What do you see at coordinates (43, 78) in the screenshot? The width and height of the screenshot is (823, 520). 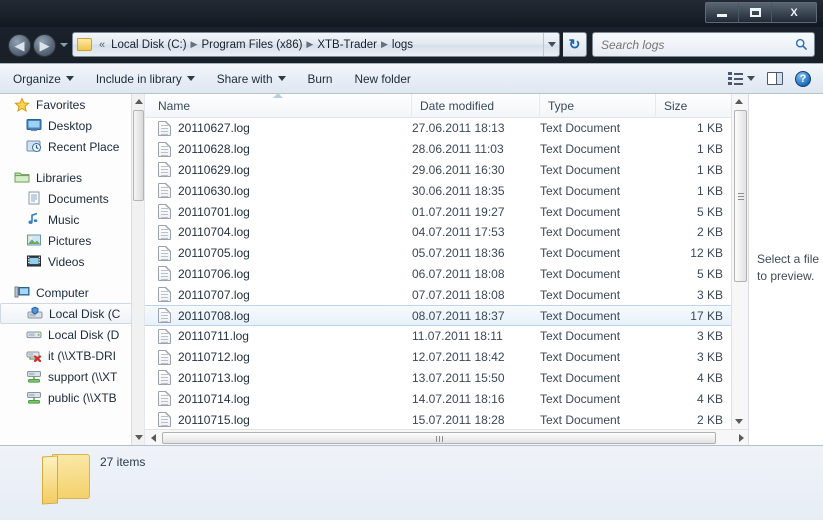 I see `organize-button: Organize` at bounding box center [43, 78].